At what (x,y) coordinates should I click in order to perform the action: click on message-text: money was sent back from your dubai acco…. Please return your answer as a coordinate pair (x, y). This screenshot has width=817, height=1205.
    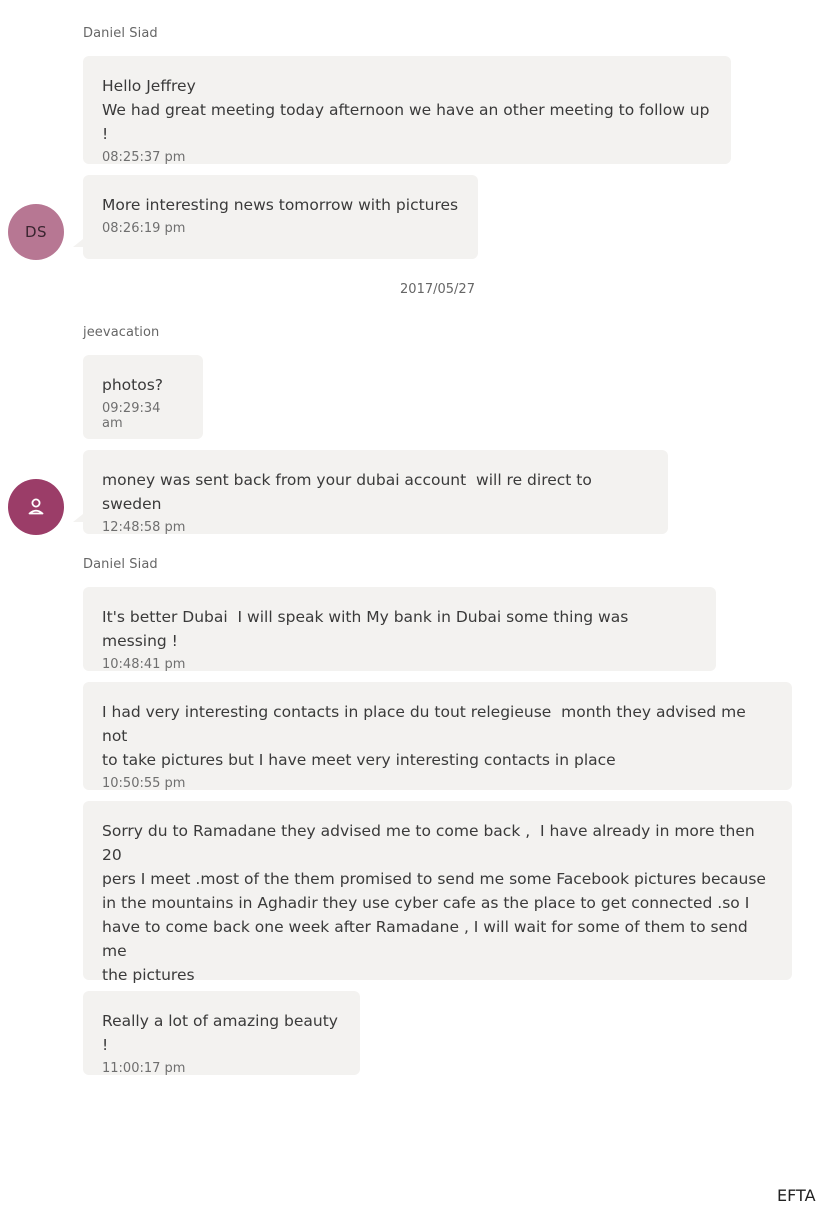
    Looking at the image, I should click on (349, 492).